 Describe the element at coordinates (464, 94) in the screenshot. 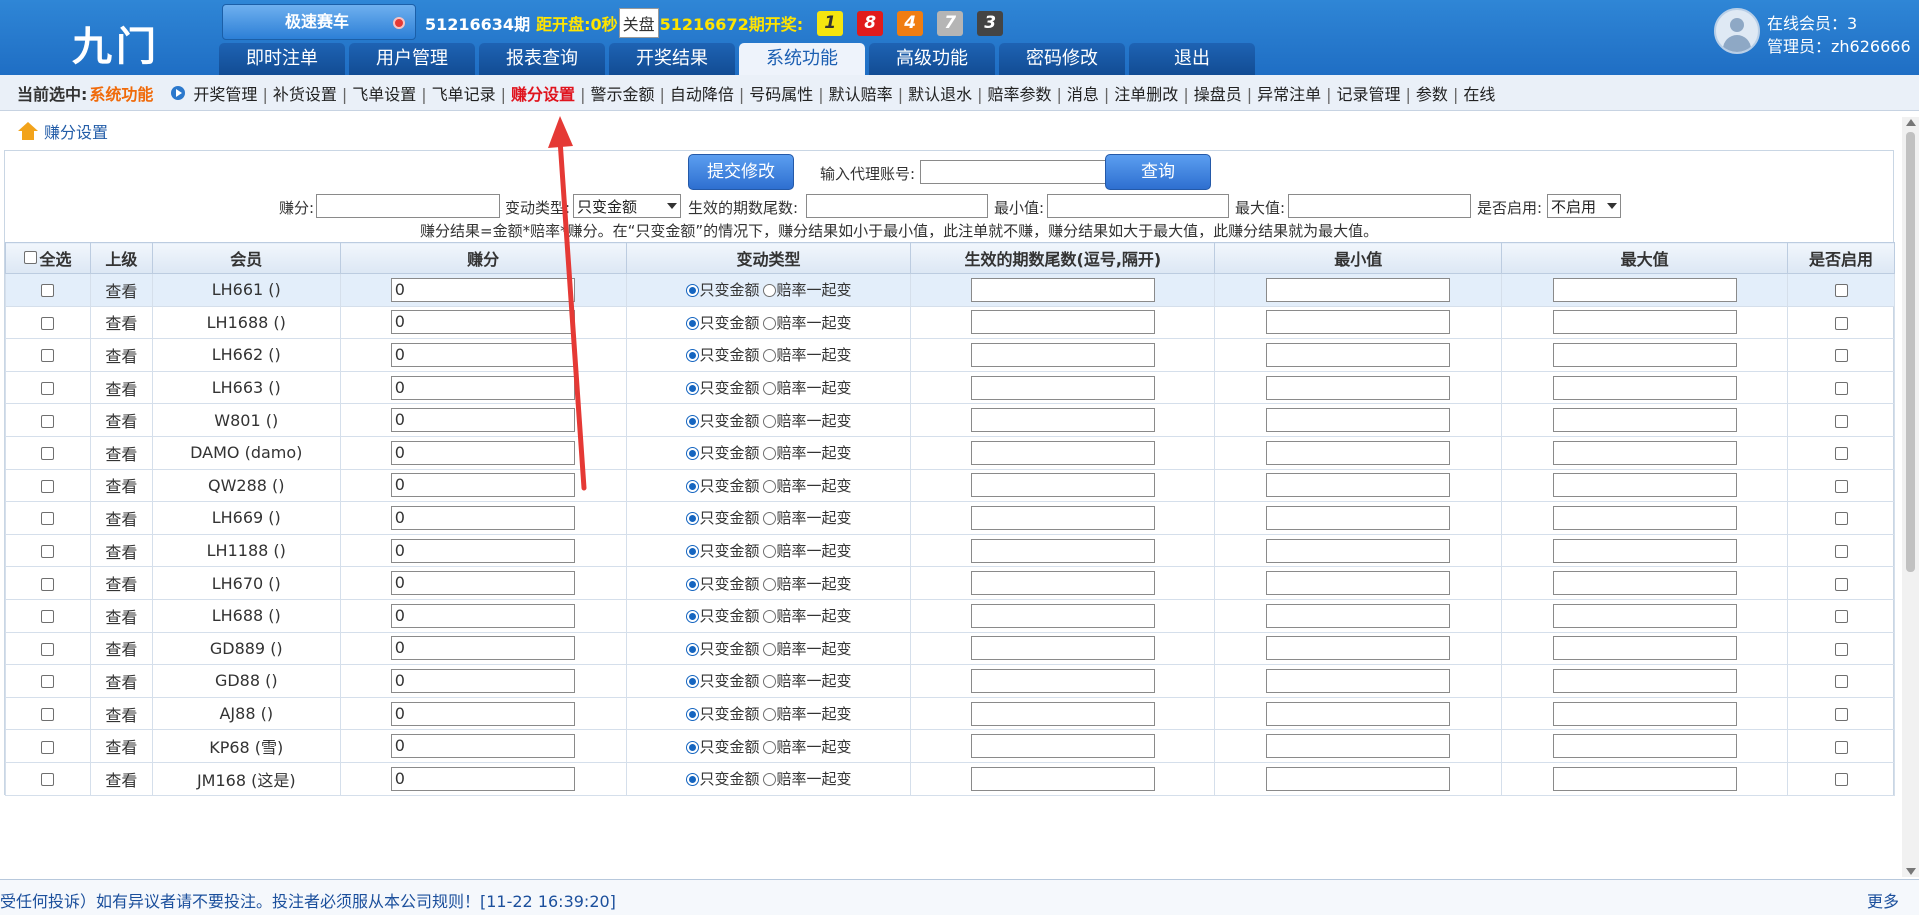

I see `sub-nav-item: 飞单记录` at that location.